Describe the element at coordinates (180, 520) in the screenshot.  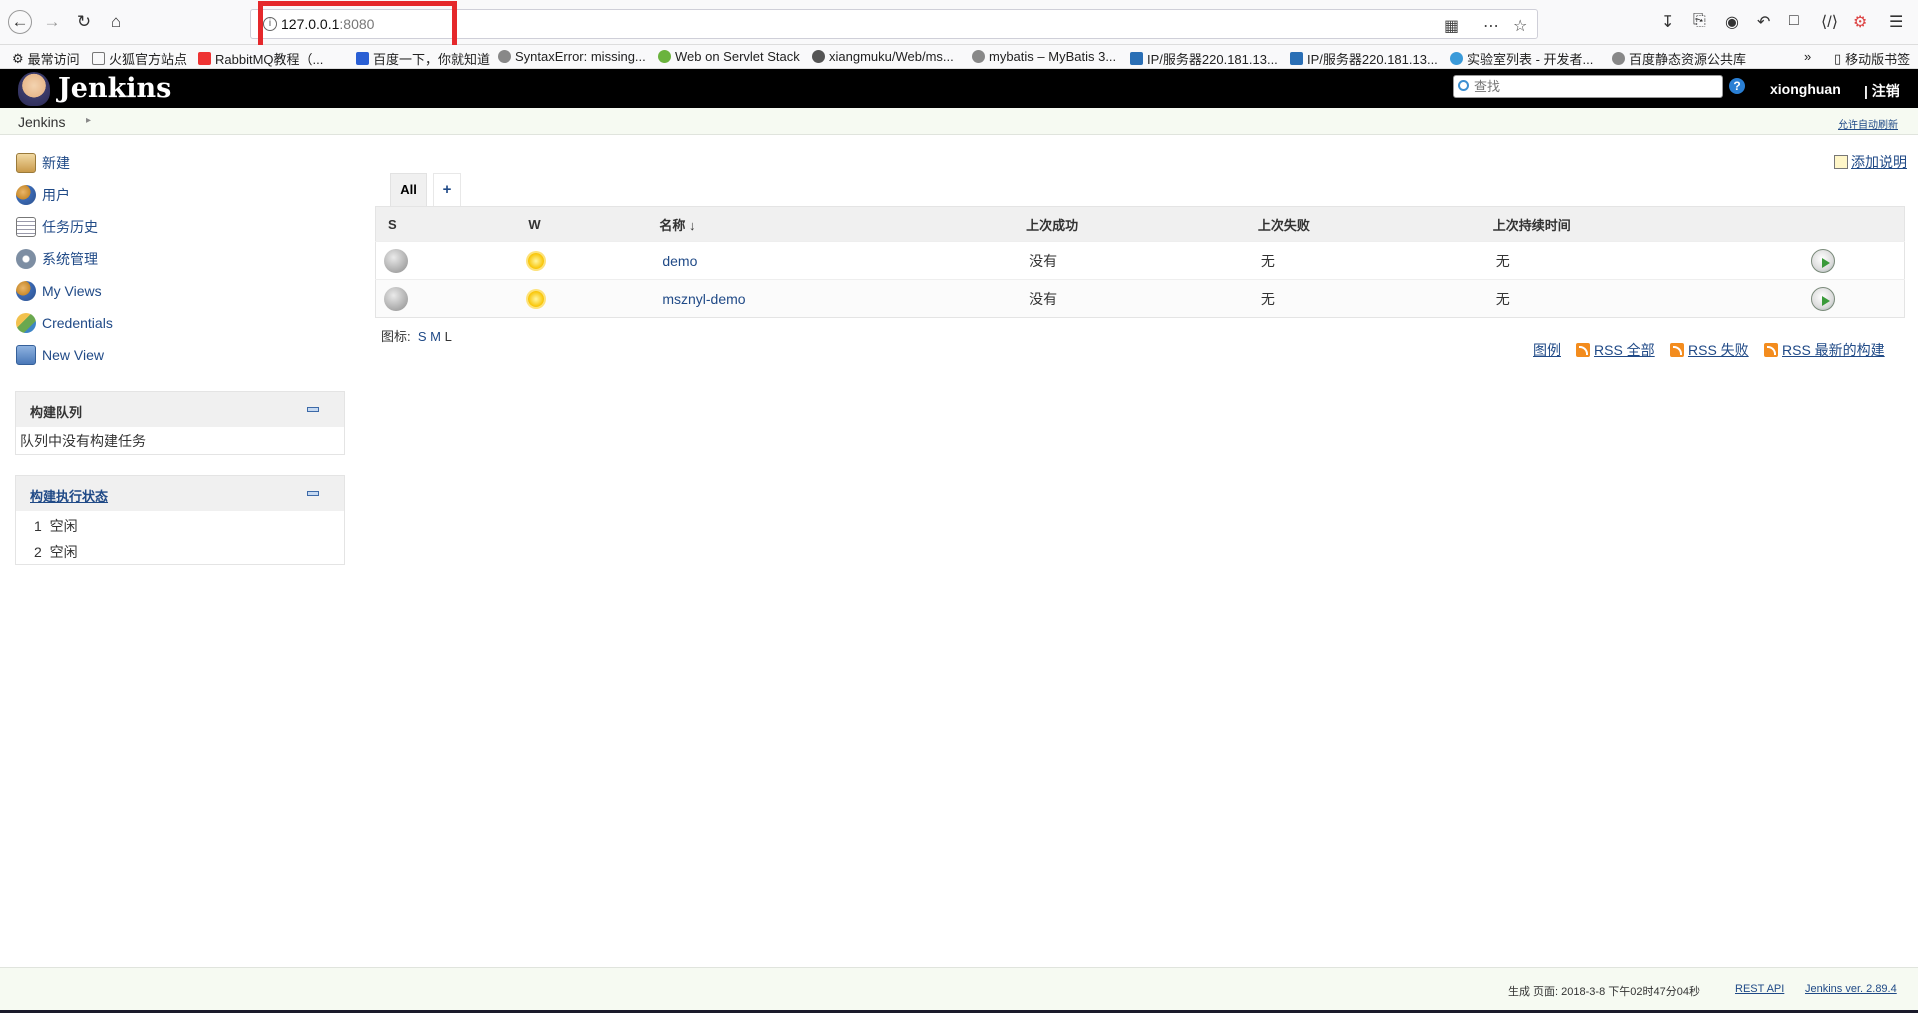
I see `executors-pane: 构建执行状态 1 空闲 2 空闲` at that location.